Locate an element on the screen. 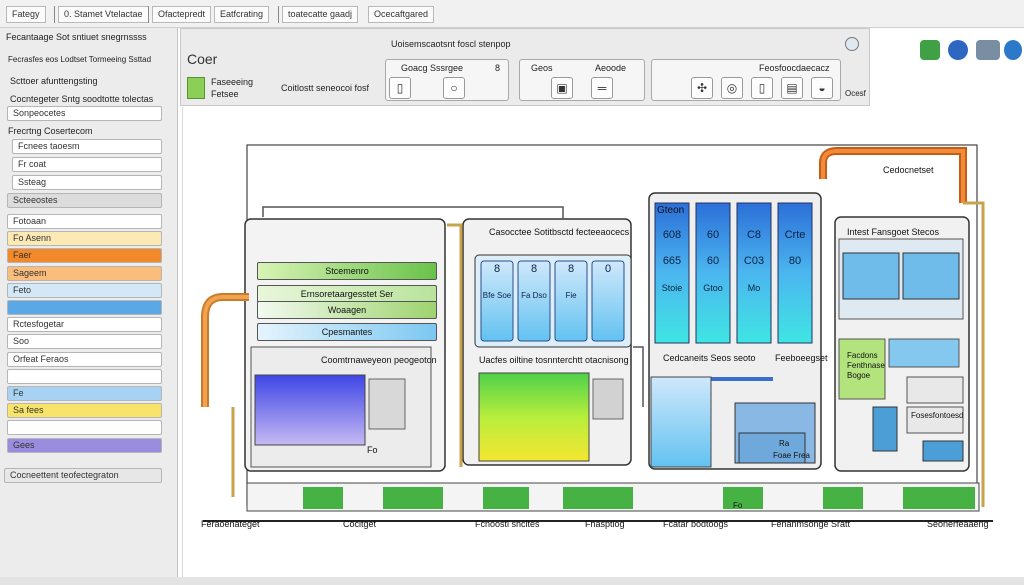 The height and width of the screenshot is (585, 1024). large-tank-value-c: Mo is located at coordinates (754, 288).